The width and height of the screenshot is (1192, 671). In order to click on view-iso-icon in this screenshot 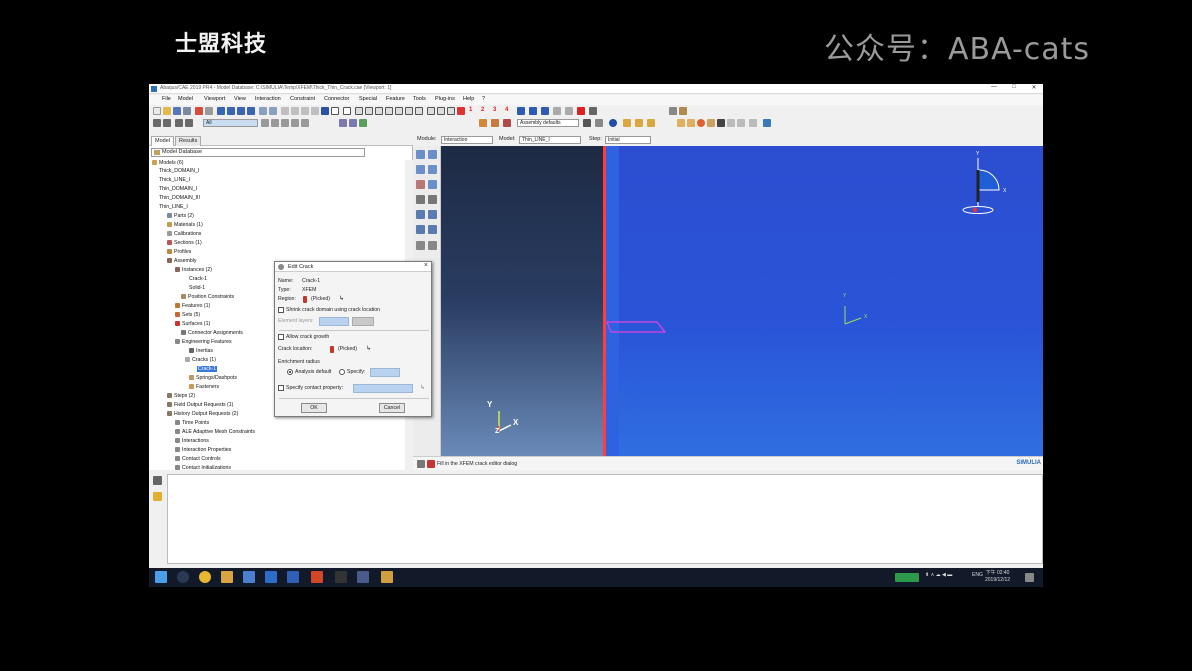, I will do `click(359, 111)`.